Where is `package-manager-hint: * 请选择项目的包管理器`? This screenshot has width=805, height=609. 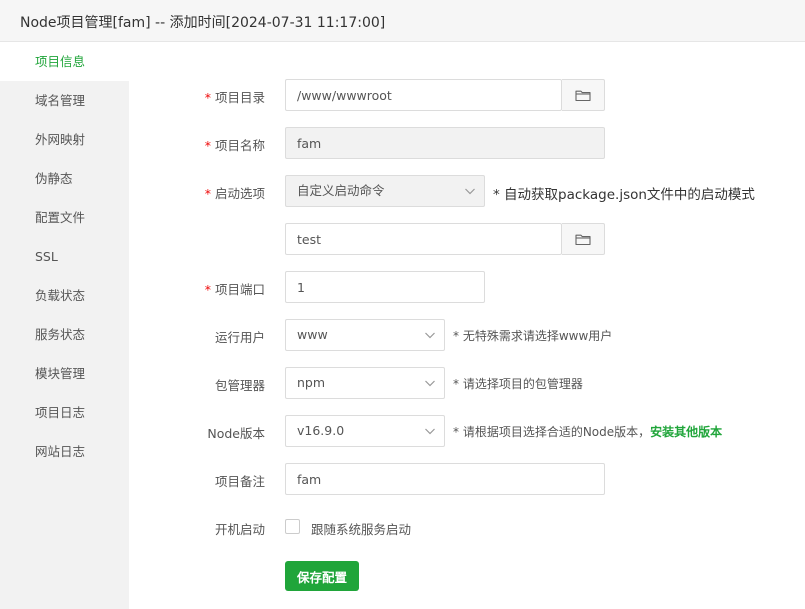 package-manager-hint: * 请选择项目的包管理器 is located at coordinates (518, 384).